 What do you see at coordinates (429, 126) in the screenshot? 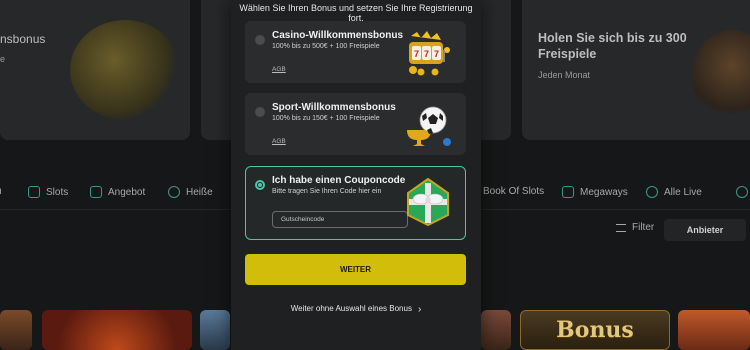
I see `soccer-ball-icon` at bounding box center [429, 126].